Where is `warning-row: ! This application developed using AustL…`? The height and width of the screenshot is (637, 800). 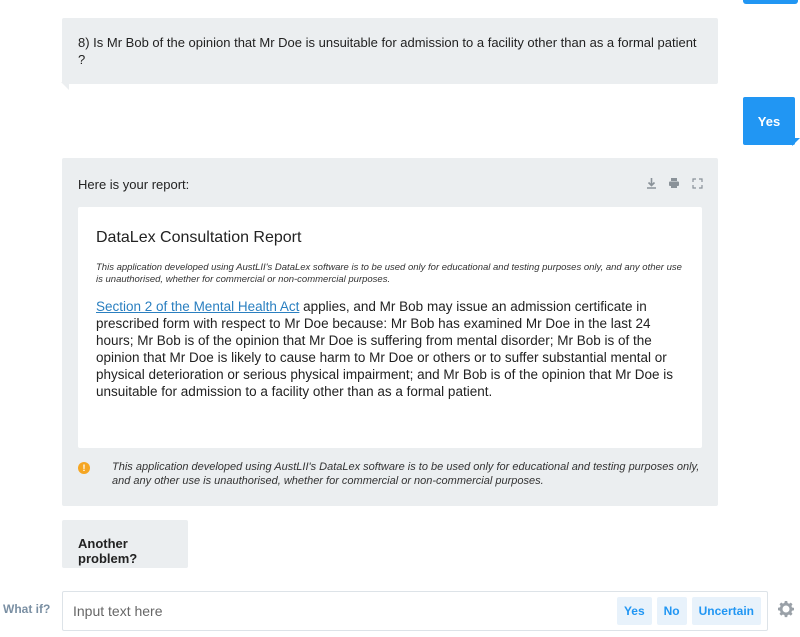 warning-row: ! This application developed using AustL… is located at coordinates (393, 474).